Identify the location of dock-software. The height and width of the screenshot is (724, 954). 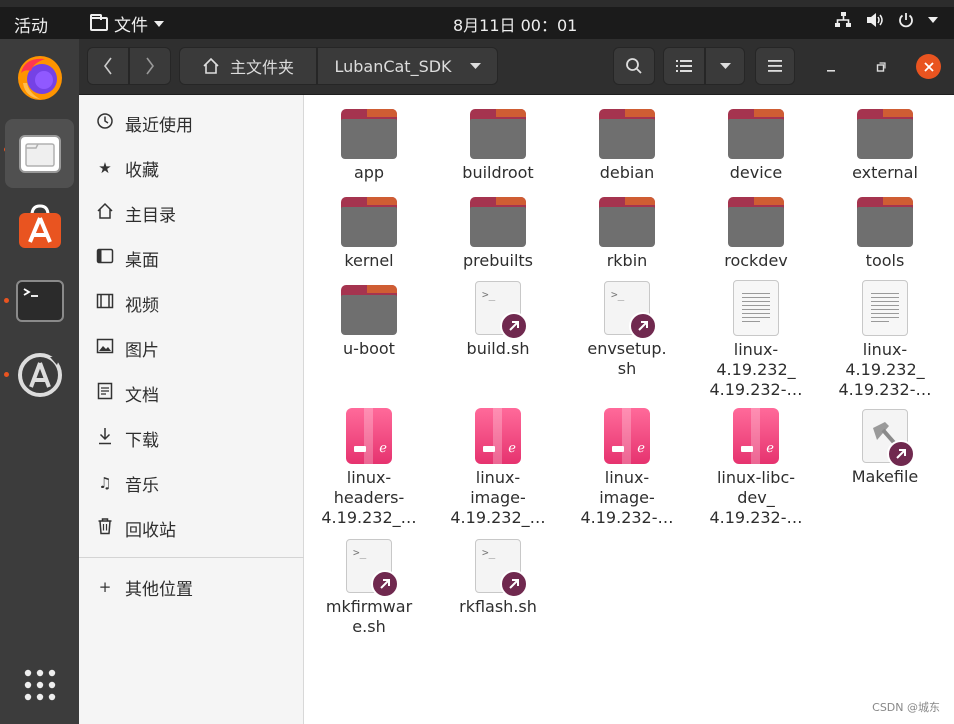
(39, 226).